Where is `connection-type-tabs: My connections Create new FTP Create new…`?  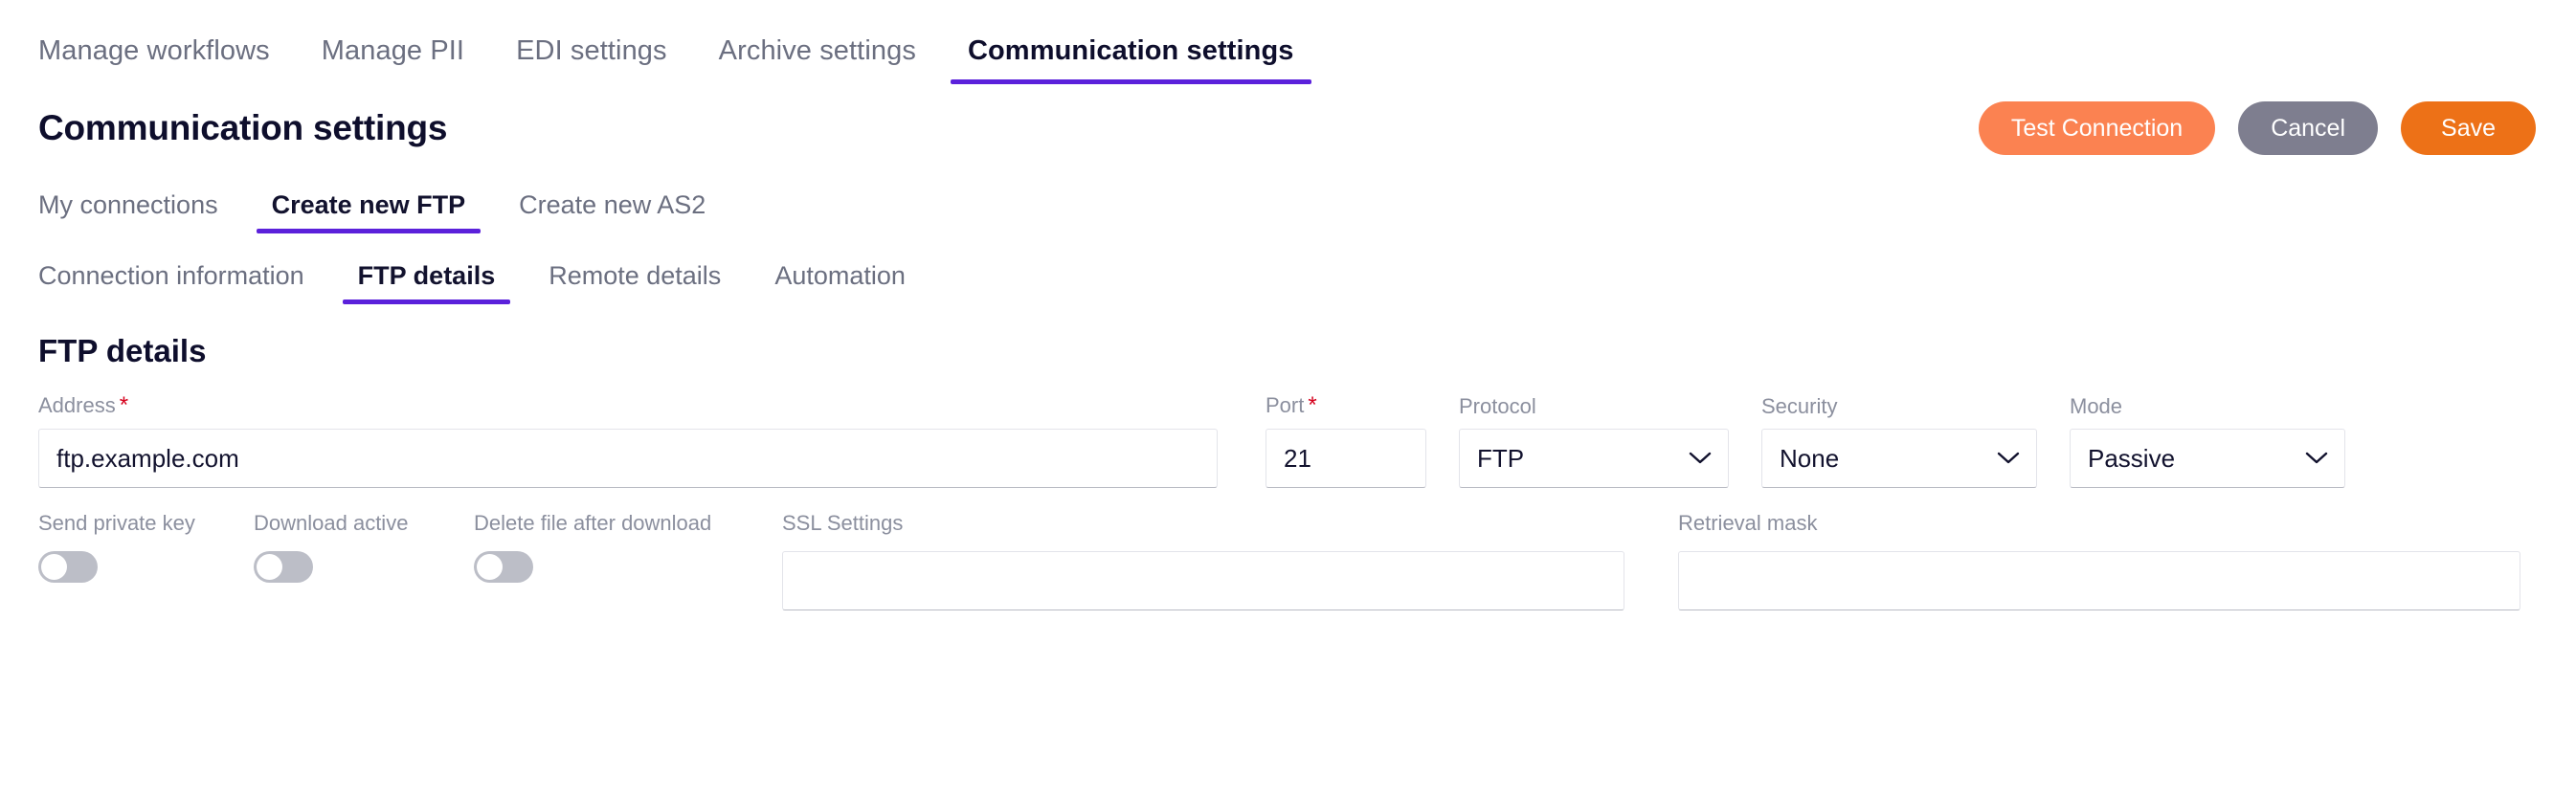 connection-type-tabs: My connections Create new FTP Create new… is located at coordinates (1288, 207).